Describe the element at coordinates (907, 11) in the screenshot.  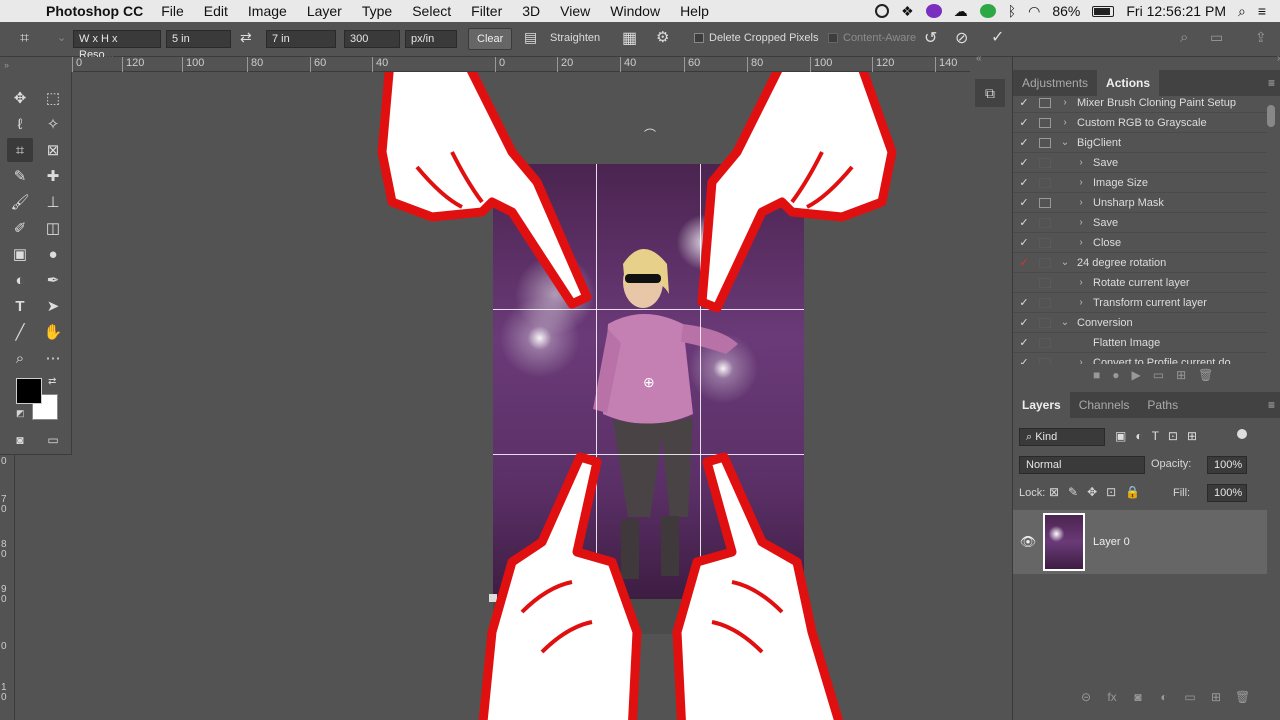
I see `dropbox-icon: ❖` at that location.